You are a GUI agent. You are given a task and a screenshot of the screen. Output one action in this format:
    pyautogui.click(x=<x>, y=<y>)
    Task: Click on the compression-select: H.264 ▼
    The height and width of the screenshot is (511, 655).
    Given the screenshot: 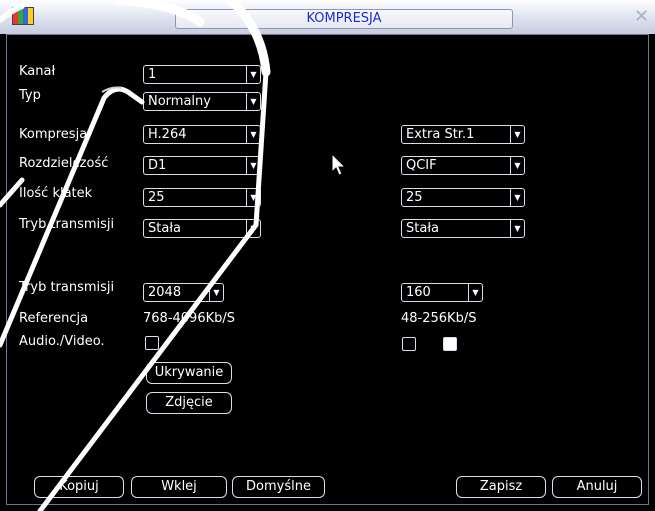 What is the action you would take?
    pyautogui.click(x=202, y=134)
    